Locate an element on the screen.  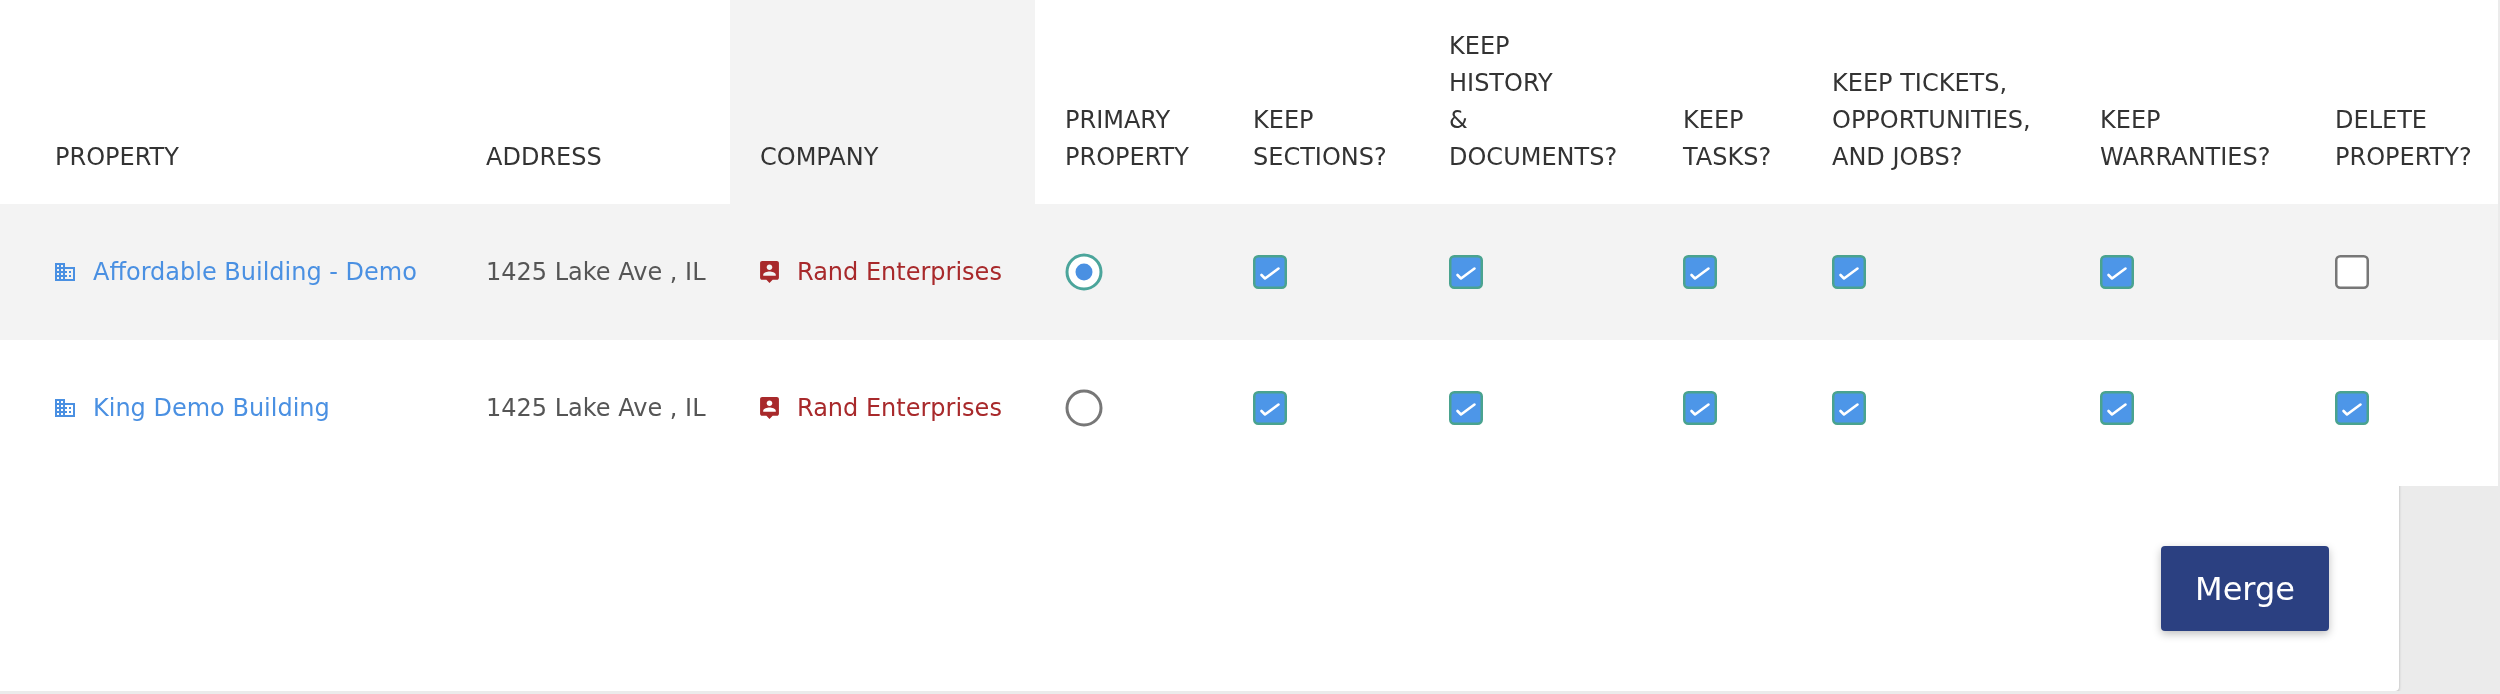
property-link: King Demo Building is located at coordinates (211, 408).